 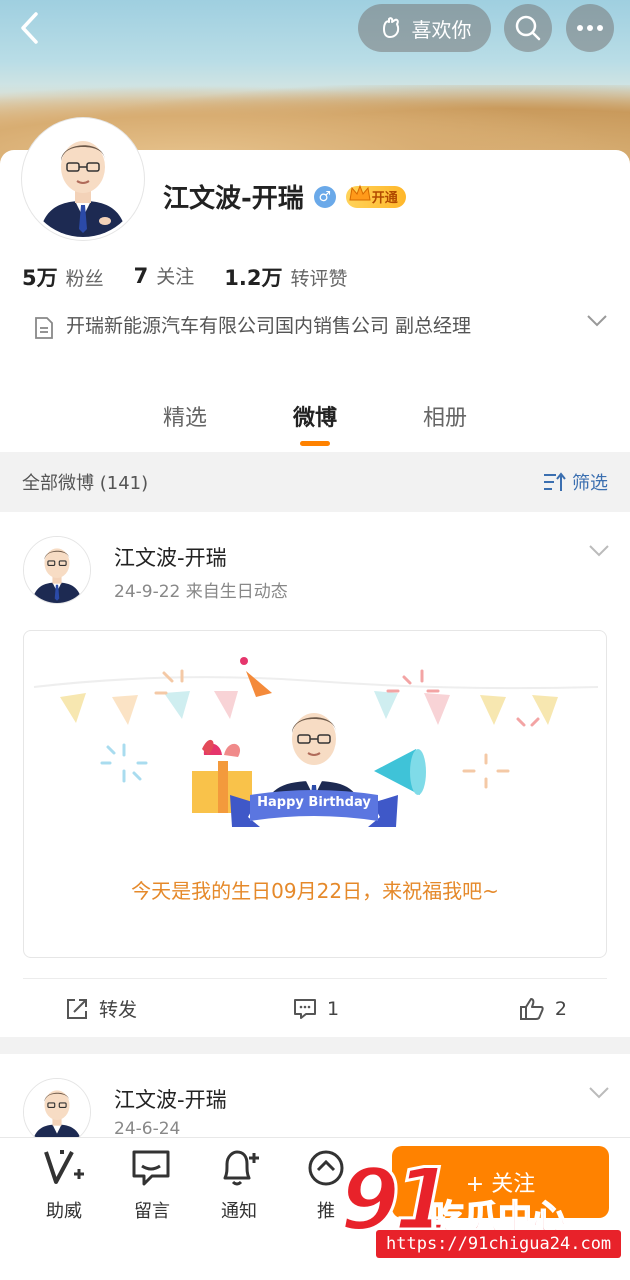 I want to click on notify-button: 通知, so click(x=239, y=1185).